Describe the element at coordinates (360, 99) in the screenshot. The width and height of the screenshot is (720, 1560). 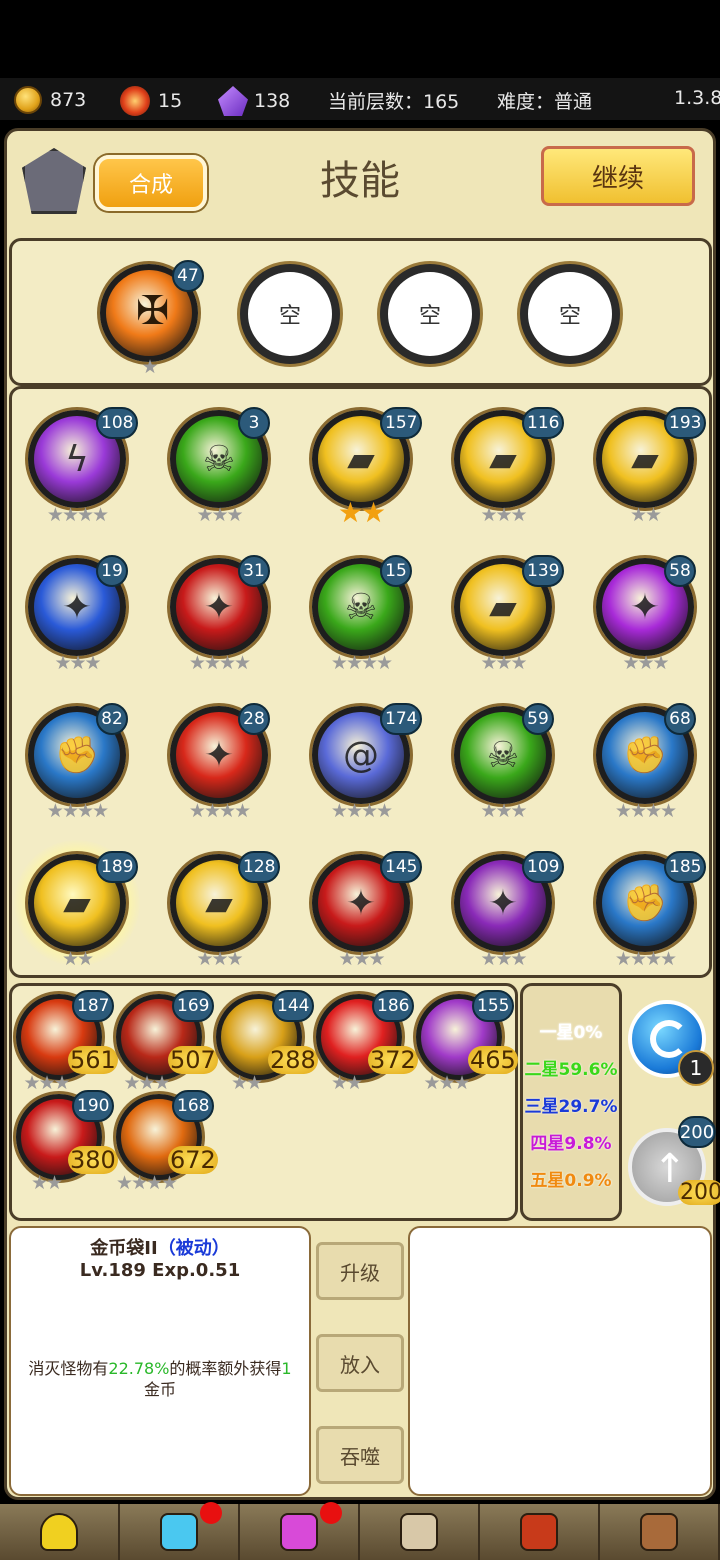
I see `resource-bar: 873 15 138 当前层数：165 难度：普通 1.3.8` at that location.